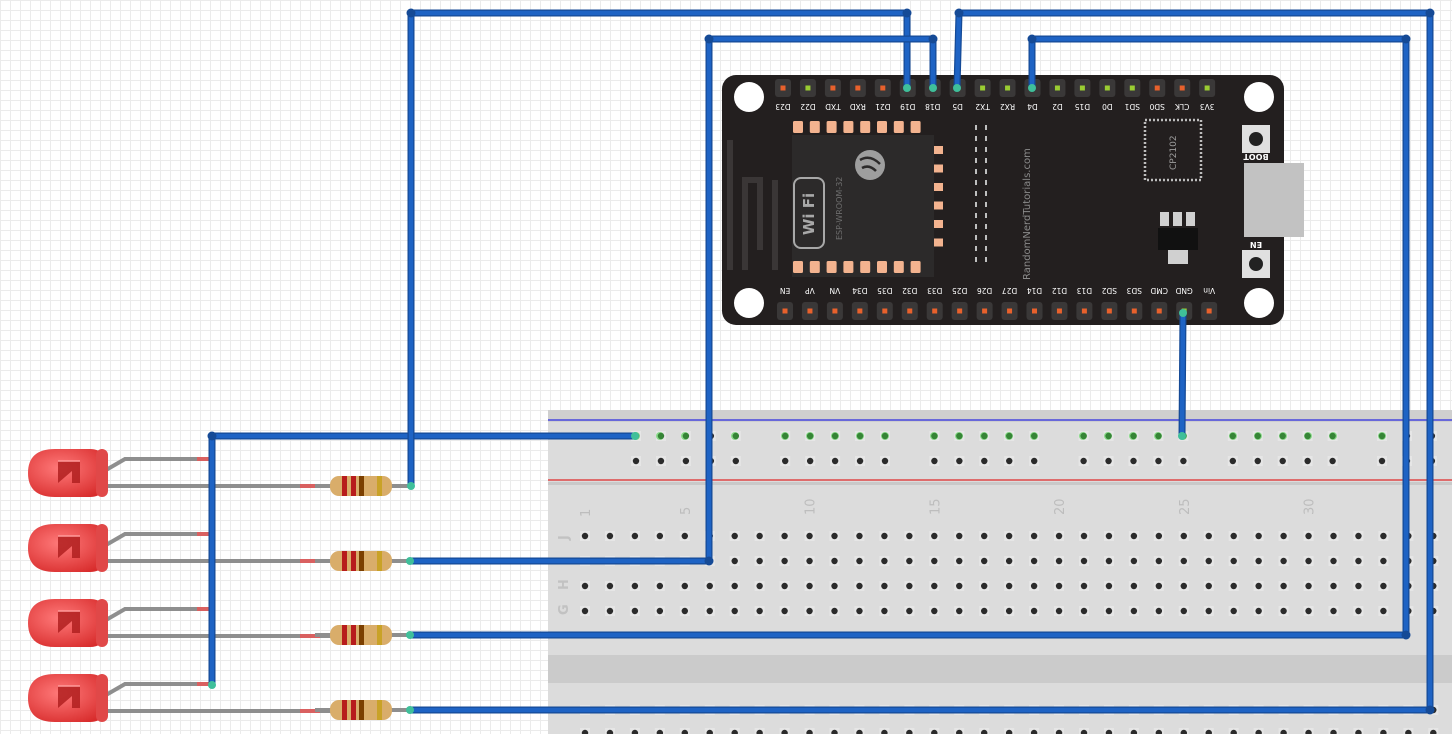 The image size is (1452, 734). Describe the element at coordinates (1007, 106) in the screenshot. I see `pin-label-top: RX2` at that location.